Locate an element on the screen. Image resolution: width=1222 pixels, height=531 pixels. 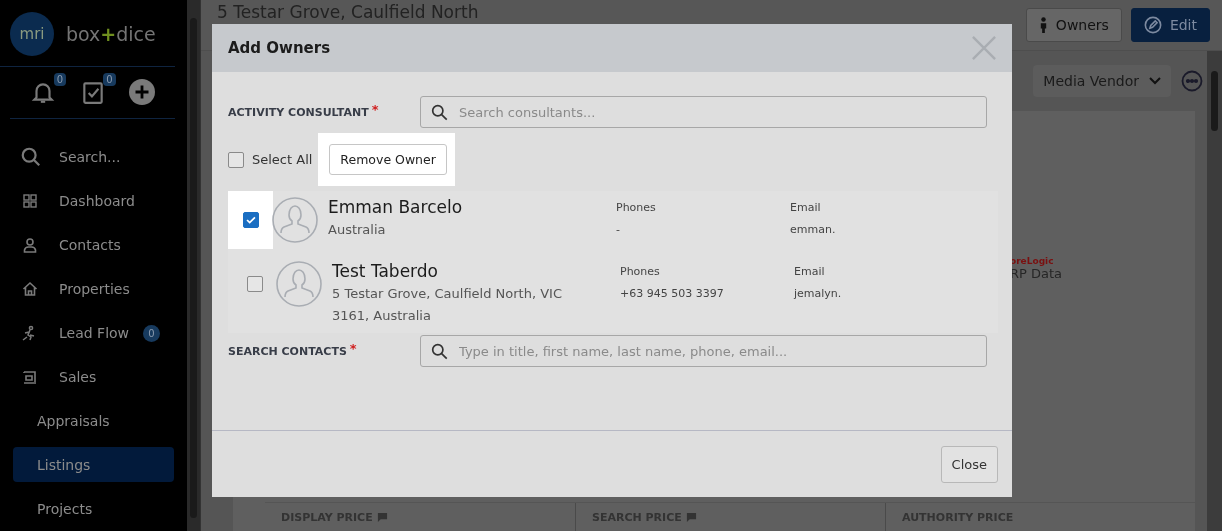
sign-icon is located at coordinates (30, 377).